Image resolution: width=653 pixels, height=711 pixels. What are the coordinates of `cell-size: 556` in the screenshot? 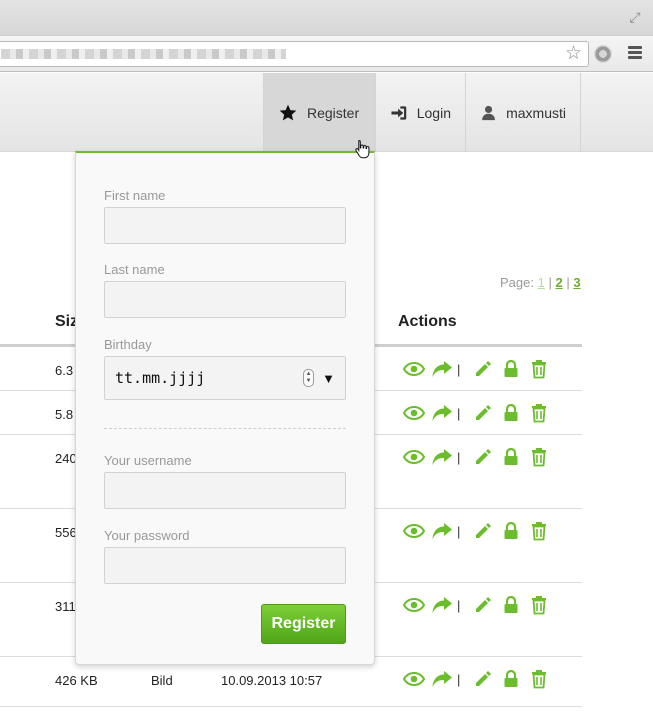 It's located at (66, 532).